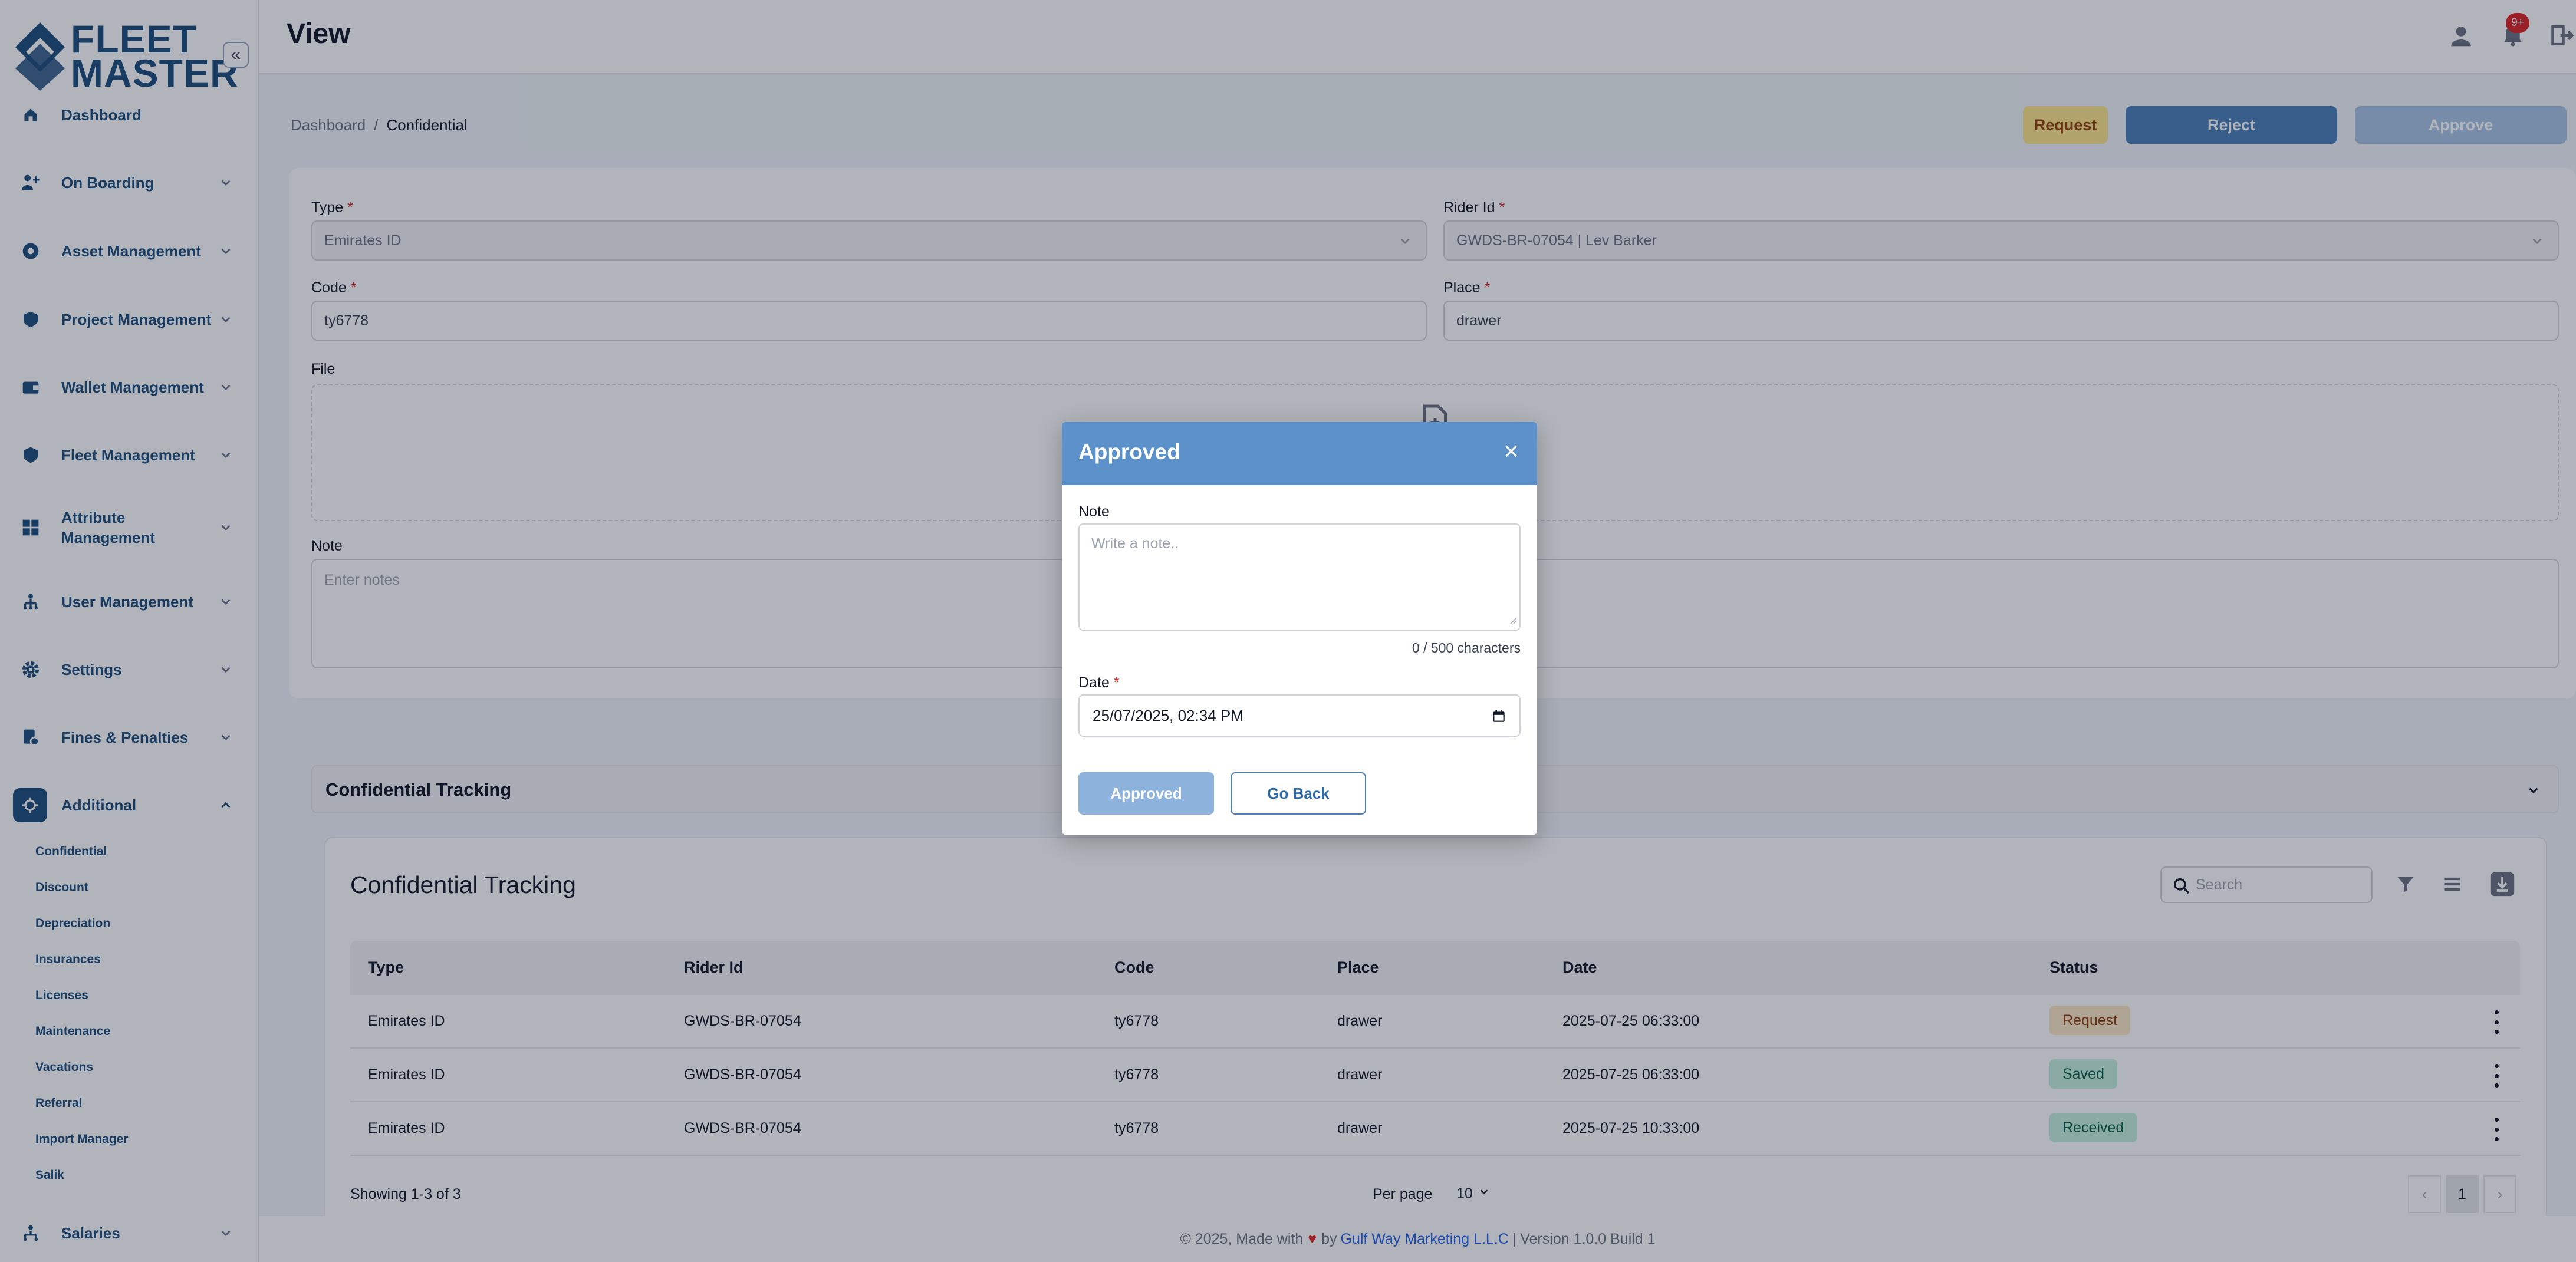 The width and height of the screenshot is (2576, 1262). Describe the element at coordinates (1135, 543) in the screenshot. I see `dialog-note-placeholder: Write a note..` at that location.